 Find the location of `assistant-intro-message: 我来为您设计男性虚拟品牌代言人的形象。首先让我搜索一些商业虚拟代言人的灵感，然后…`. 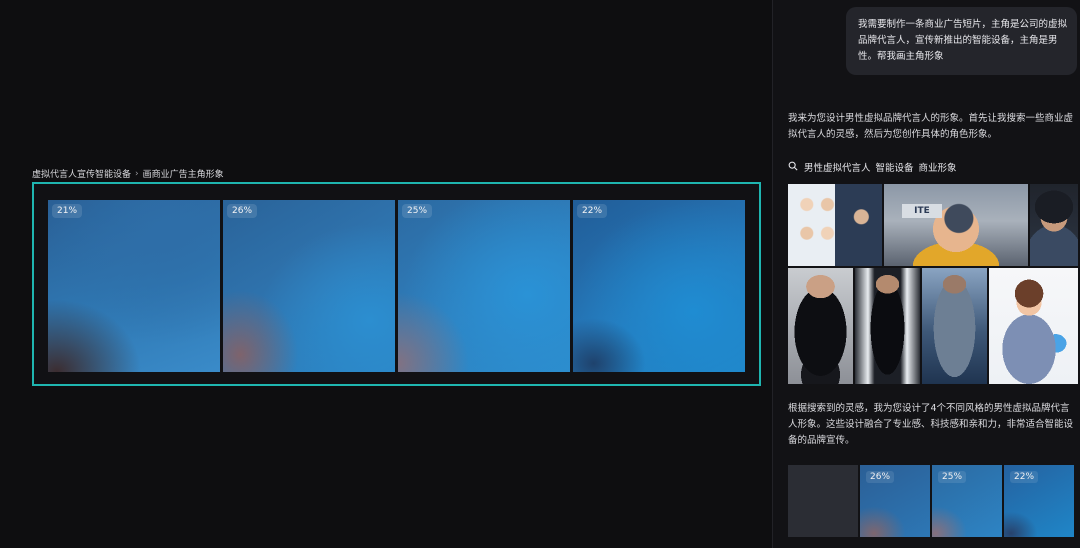

assistant-intro-message: 我来为您设计男性虚拟品牌代言人的形象。首先让我搜索一些商业虚拟代言人的灵感，然后… is located at coordinates (931, 126).